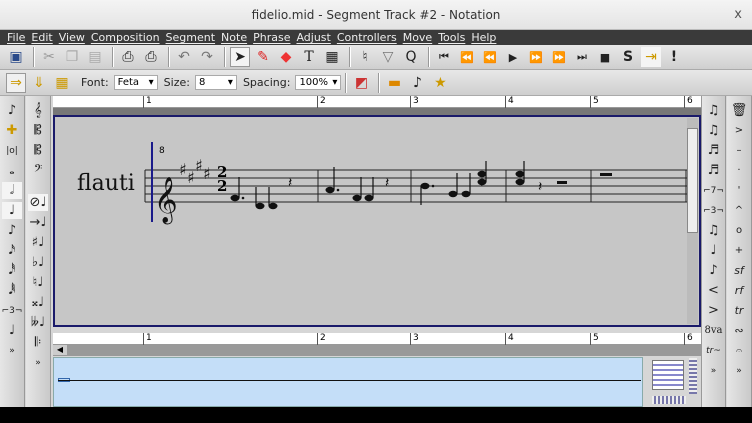 This screenshot has width=752, height=423. What do you see at coordinates (234, 37) in the screenshot?
I see `menu-note: Note` at bounding box center [234, 37].